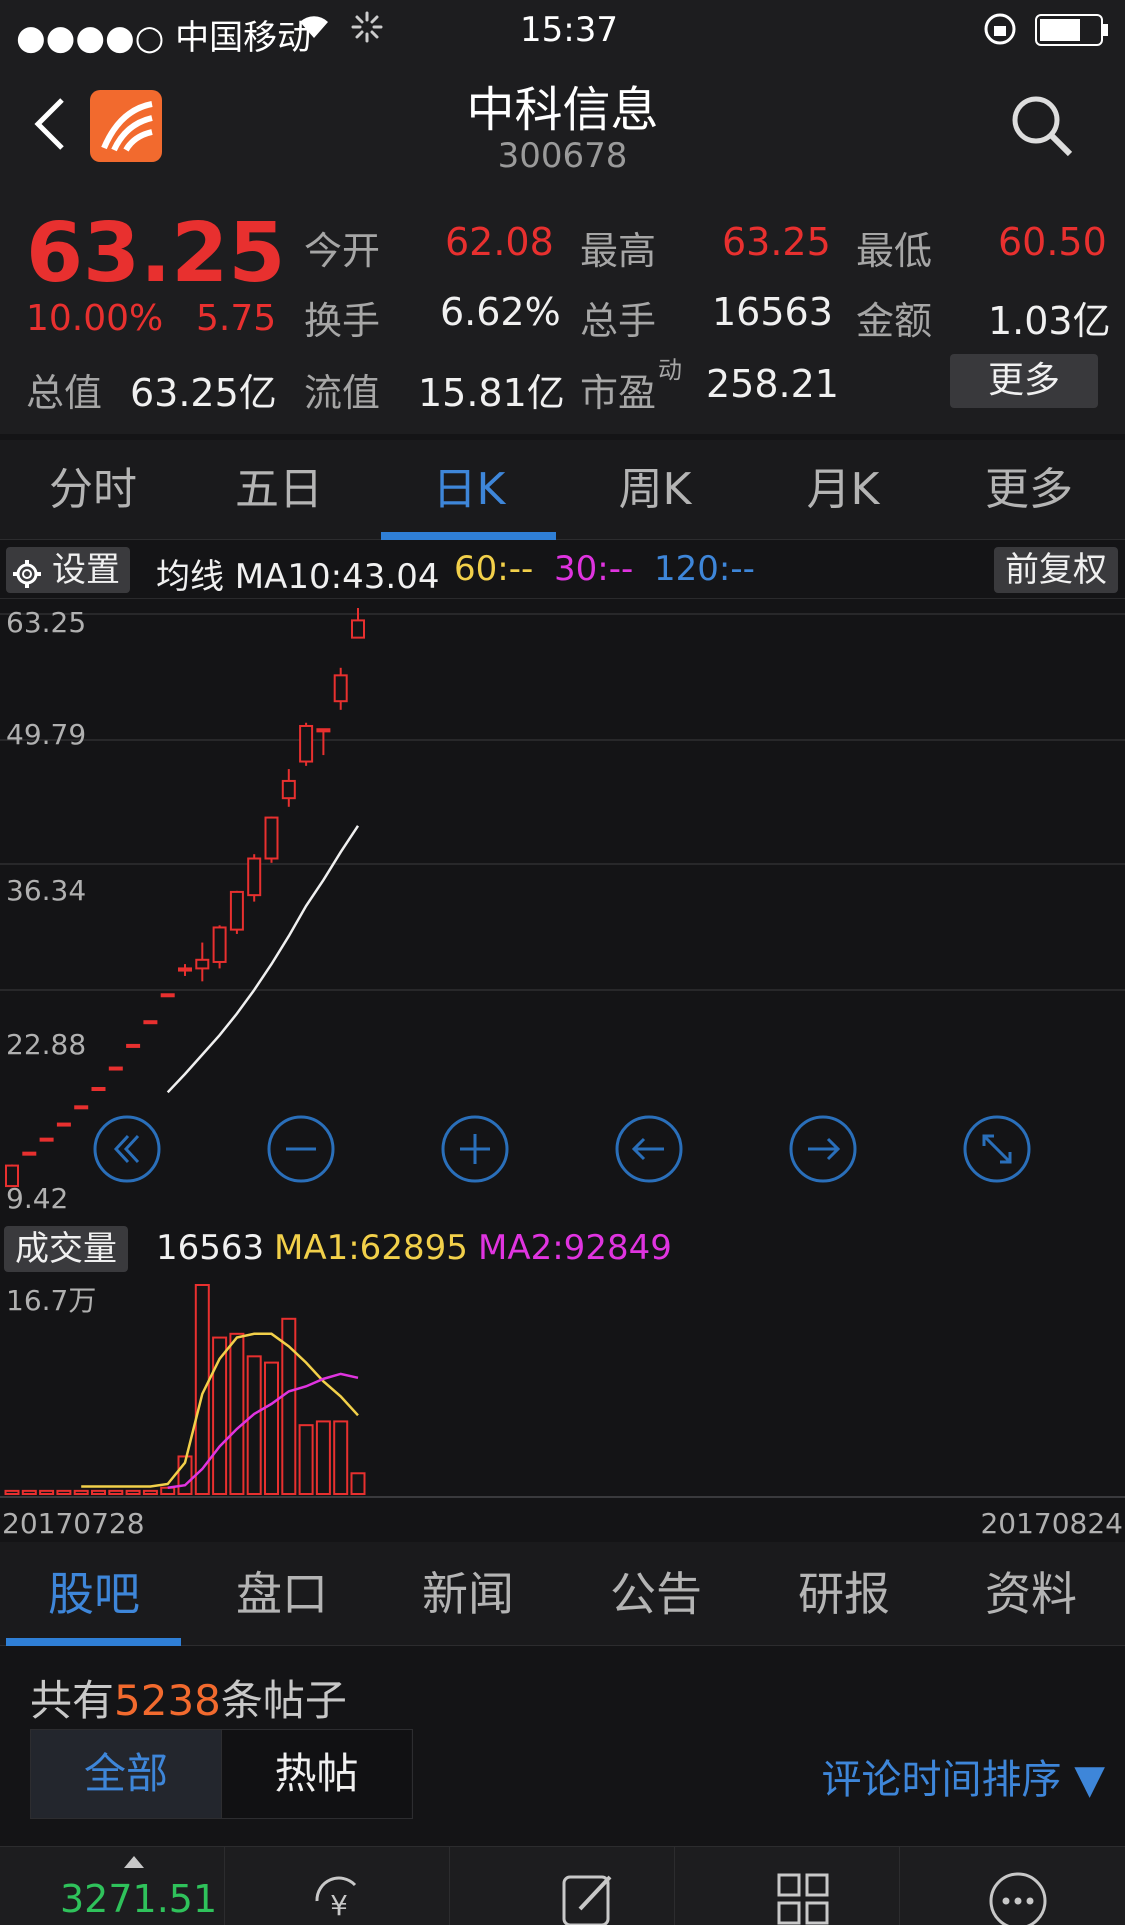  Describe the element at coordinates (1056, 570) in the screenshot. I see `adjust-button: 前复权` at that location.